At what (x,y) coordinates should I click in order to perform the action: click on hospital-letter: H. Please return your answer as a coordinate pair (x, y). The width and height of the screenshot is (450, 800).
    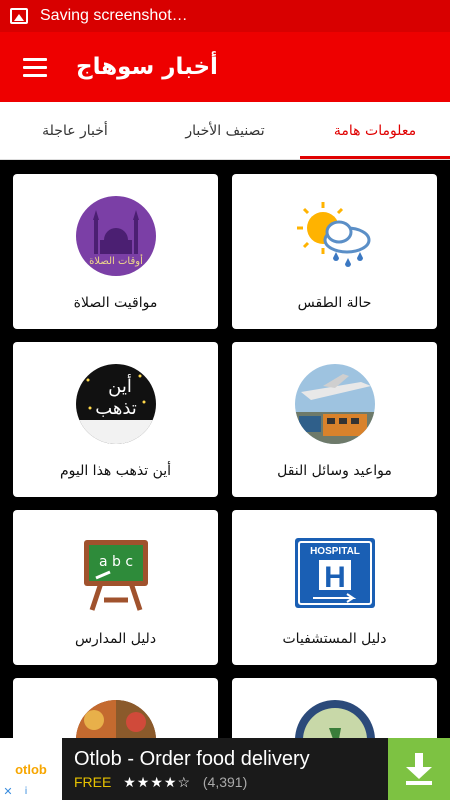
    Looking at the image, I should click on (335, 577).